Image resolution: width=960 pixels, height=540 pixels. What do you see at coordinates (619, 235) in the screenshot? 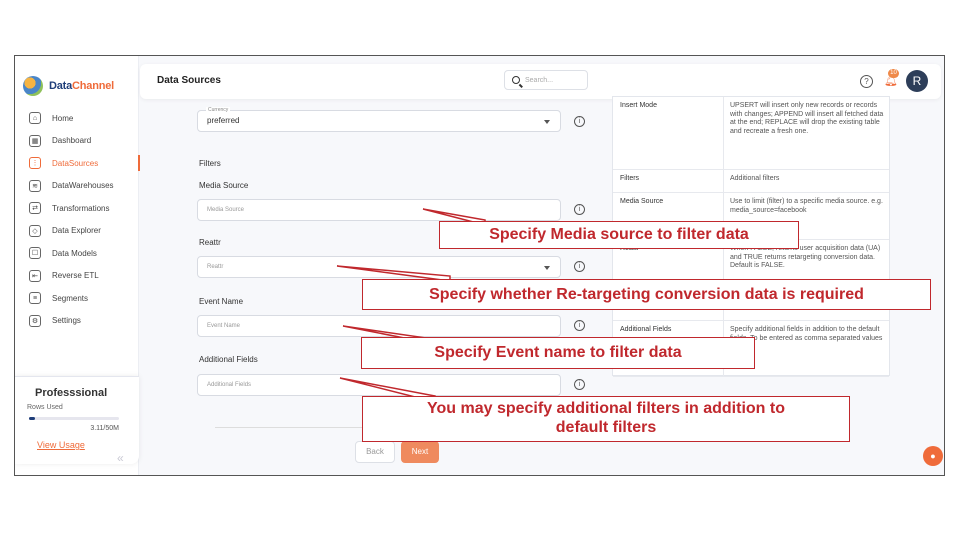
I see `callout-media-source: Specify Media source to filter data` at bounding box center [619, 235].